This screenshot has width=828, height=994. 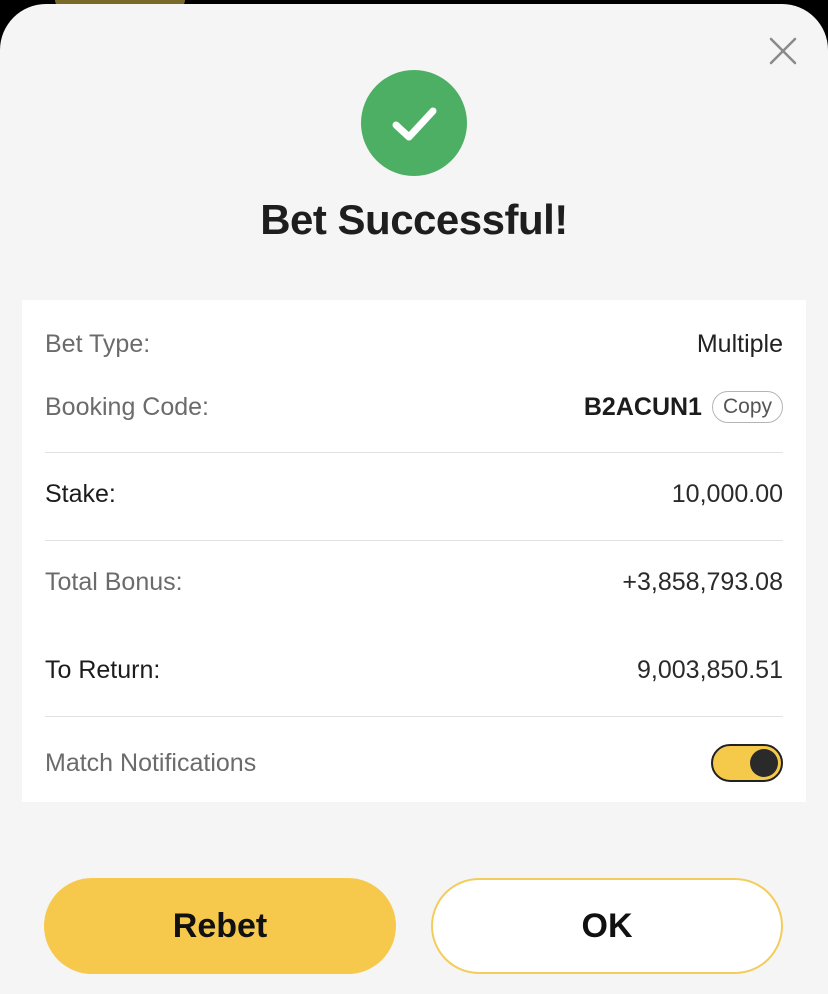 I want to click on ok-button: OK, so click(x=607, y=926).